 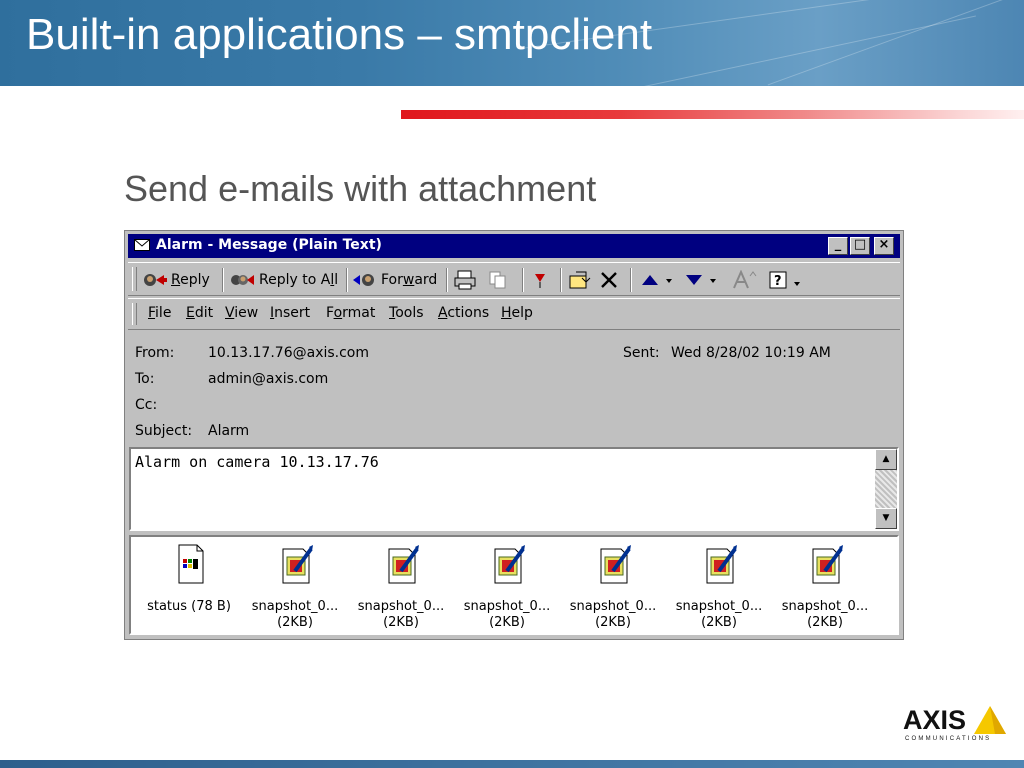 I want to click on font-size-button, so click(x=745, y=280).